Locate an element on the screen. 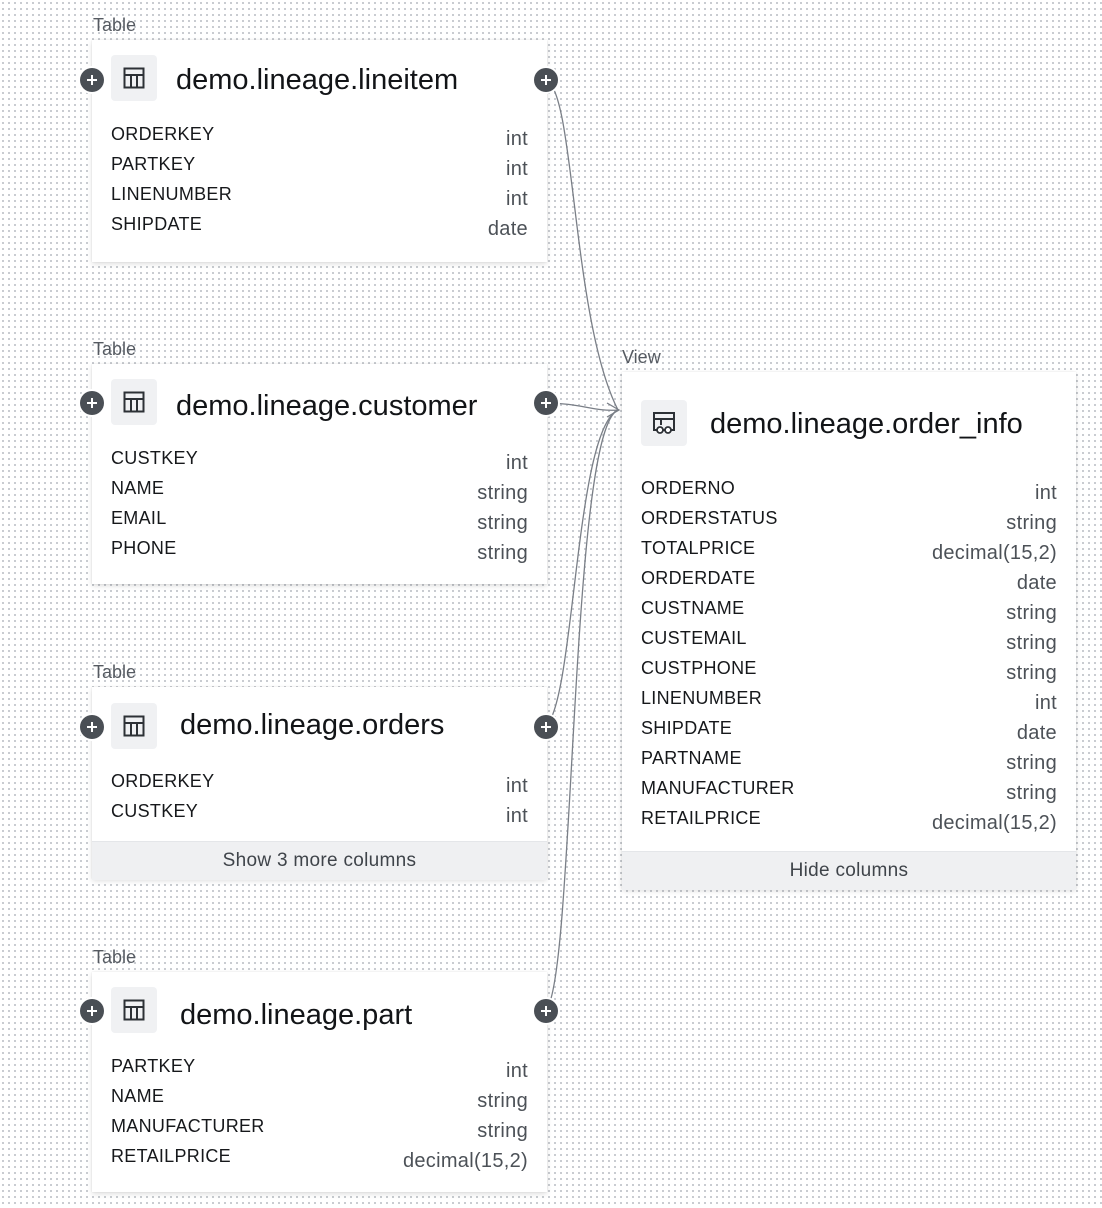  node-header: demo.lineage.customer is located at coordinates (319, 406).